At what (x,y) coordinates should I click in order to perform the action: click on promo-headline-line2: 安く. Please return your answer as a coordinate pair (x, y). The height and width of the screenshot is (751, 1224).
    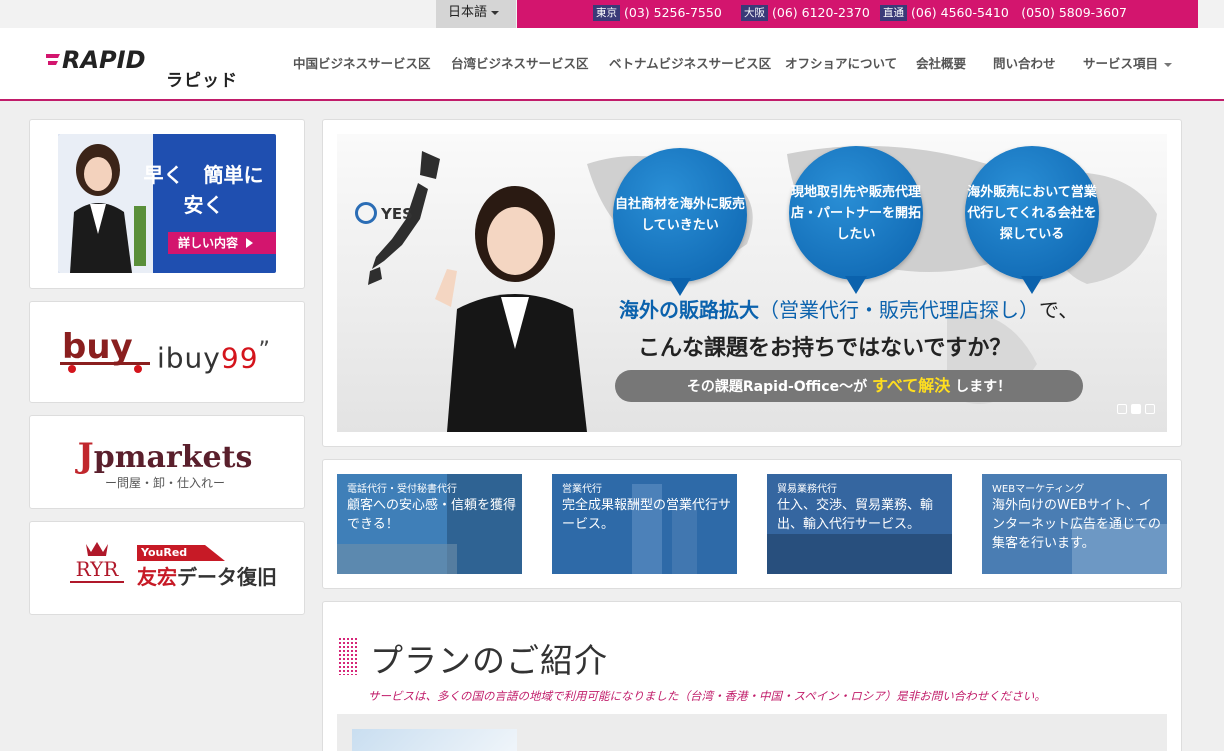
    Looking at the image, I should click on (203, 205).